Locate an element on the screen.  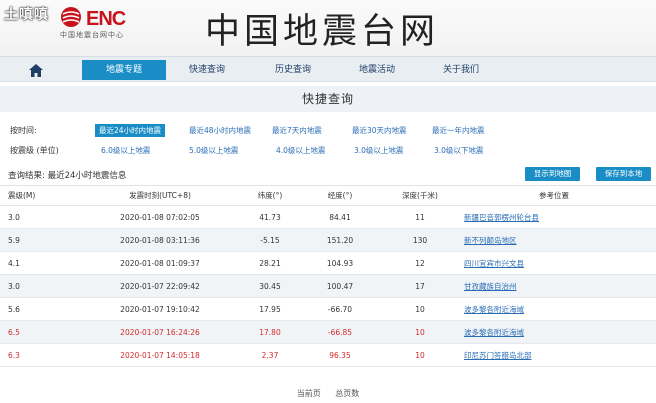
logo-text: ENC is located at coordinates (106, 19).